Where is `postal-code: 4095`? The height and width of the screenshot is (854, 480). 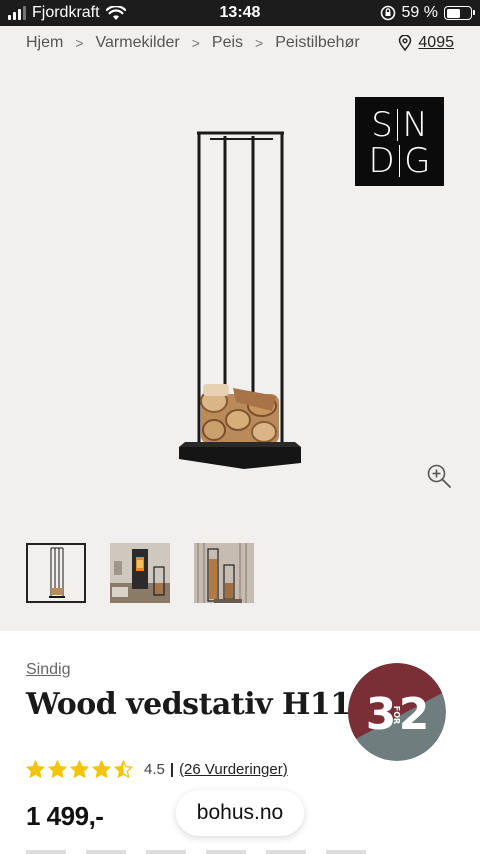
postal-code: 4095 is located at coordinates (436, 42).